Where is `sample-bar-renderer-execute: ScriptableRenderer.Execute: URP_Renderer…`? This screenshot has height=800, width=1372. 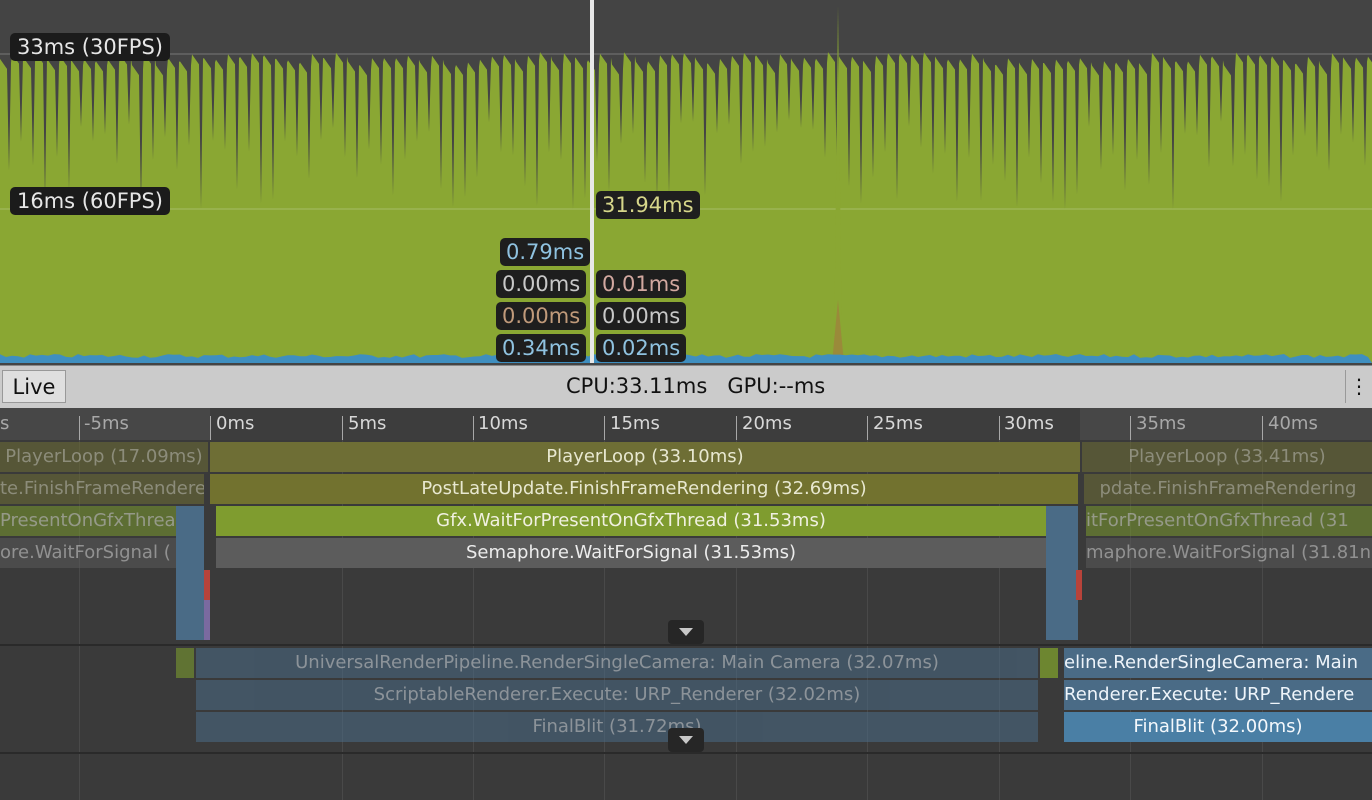
sample-bar-renderer-execute: ScriptableRenderer.Execute: URP_Renderer… is located at coordinates (617, 695).